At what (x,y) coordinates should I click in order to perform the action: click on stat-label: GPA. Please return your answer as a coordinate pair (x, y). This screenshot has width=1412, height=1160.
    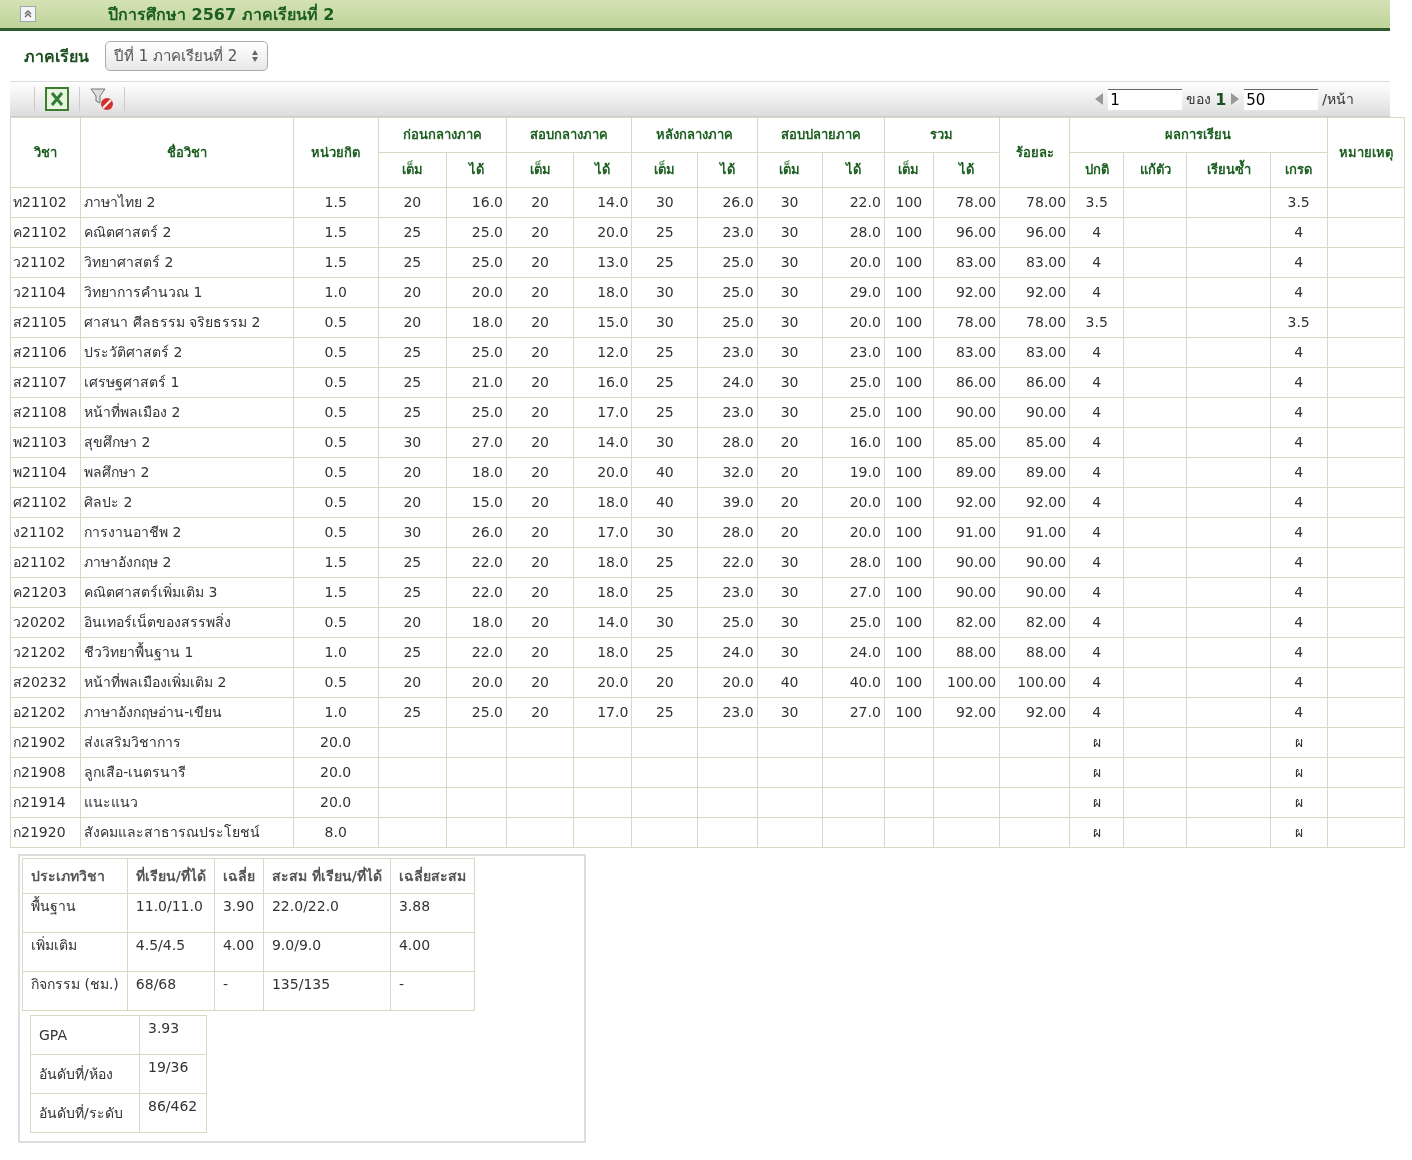
    Looking at the image, I should click on (85, 1035).